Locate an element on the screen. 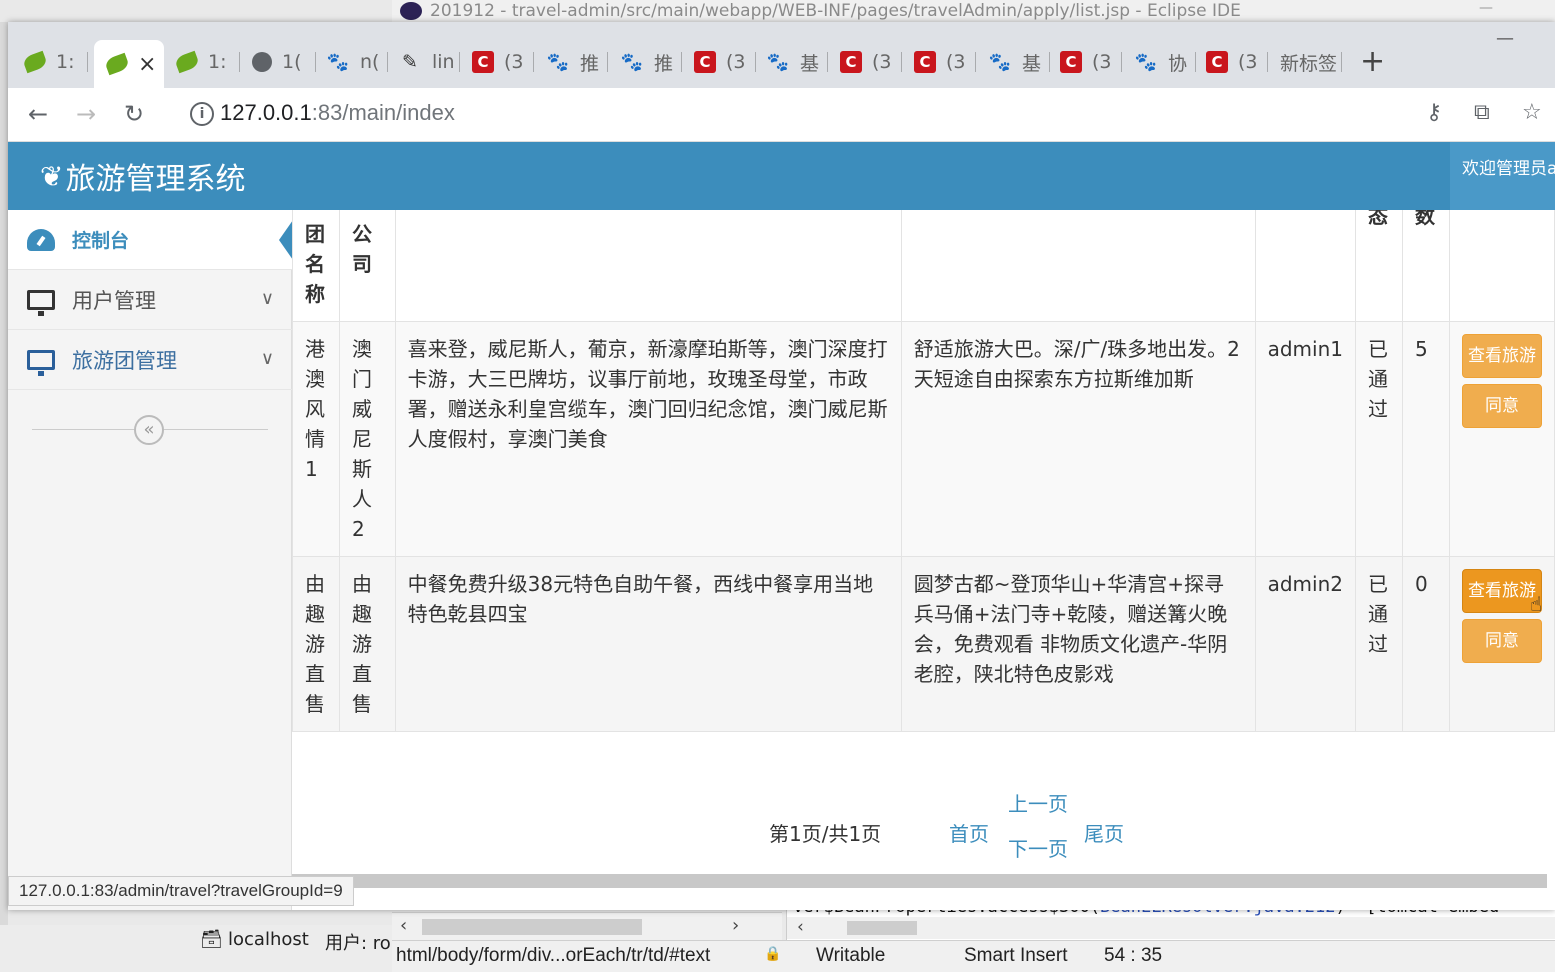 This screenshot has height=972, width=1555. prev-page-link: 上一页 is located at coordinates (1038, 802).